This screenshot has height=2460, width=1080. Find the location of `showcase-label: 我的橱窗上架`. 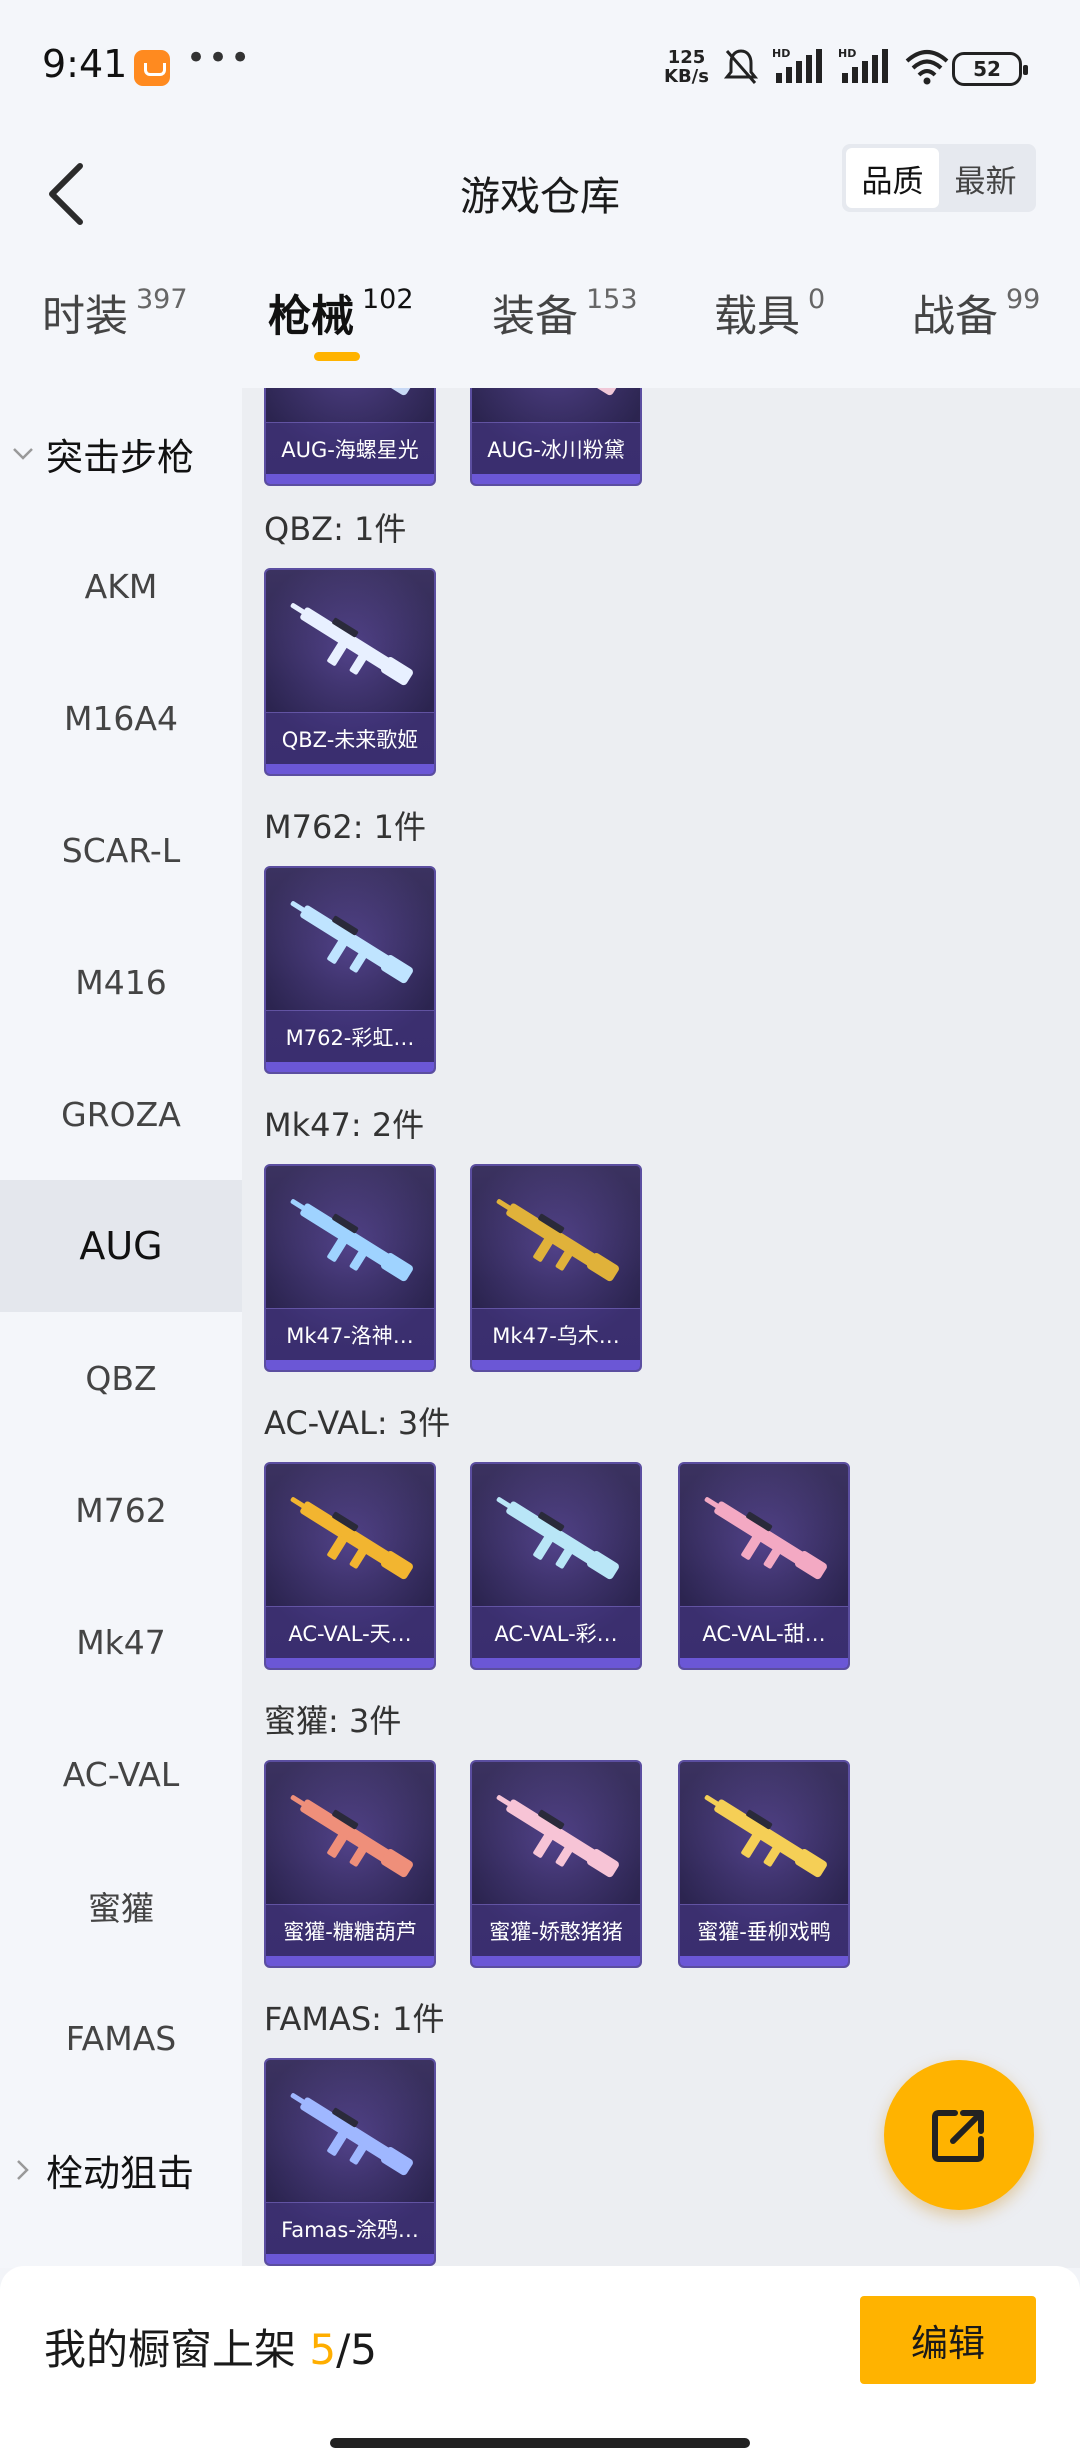

showcase-label: 我的橱窗上架 is located at coordinates (170, 2349).